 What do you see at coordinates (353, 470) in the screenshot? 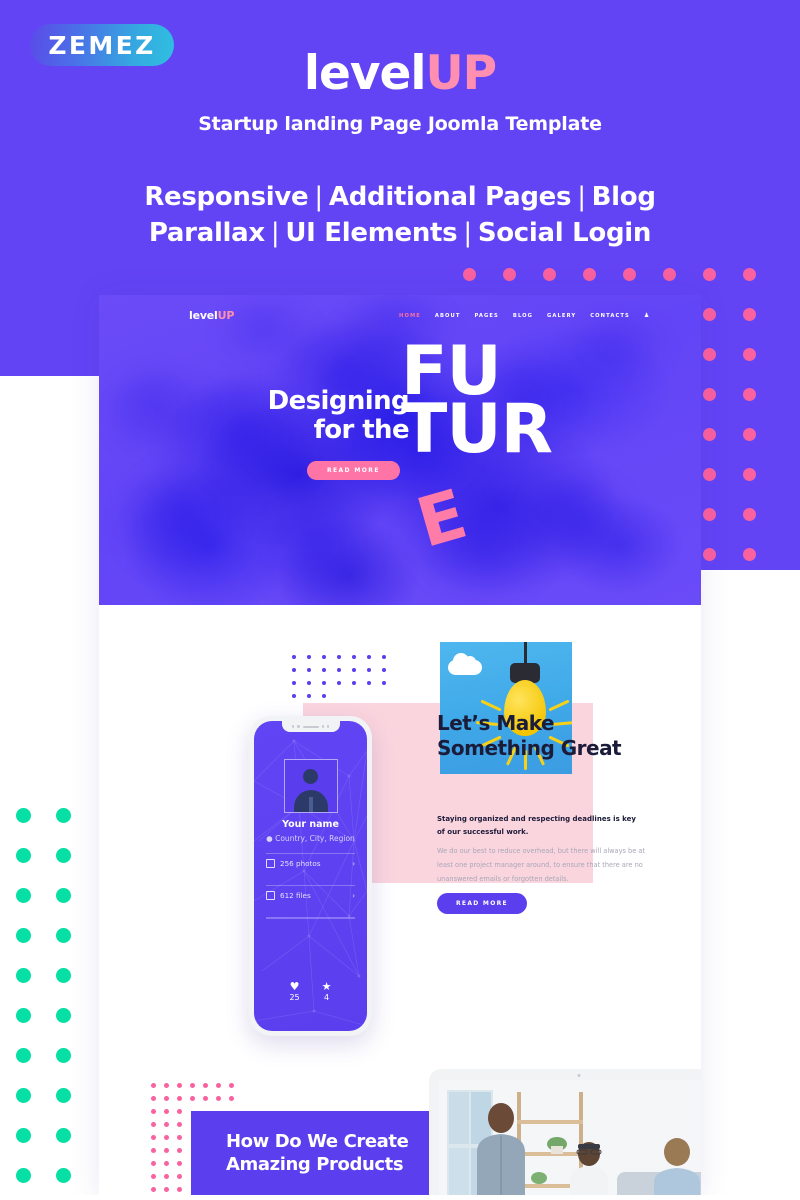
I see `hero-read-more-button: READ MORE` at bounding box center [353, 470].